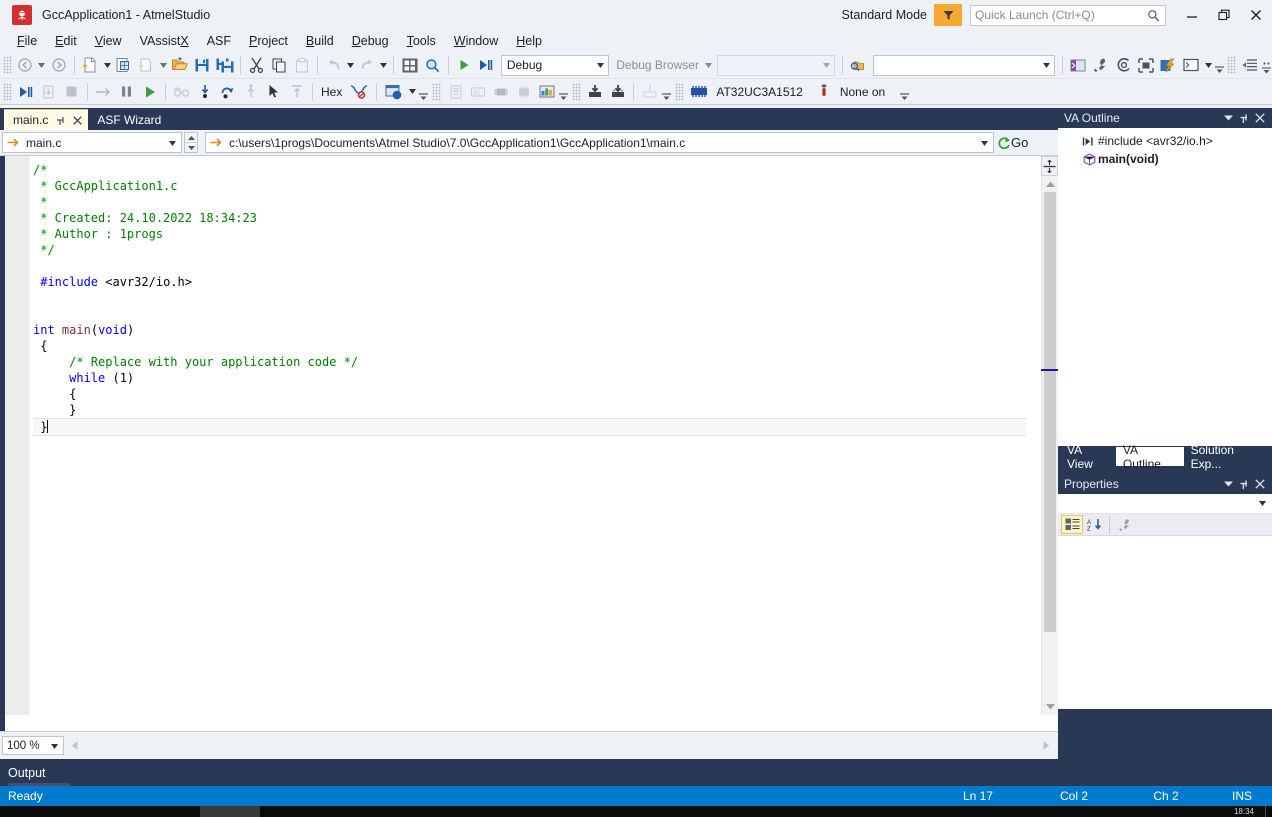 This screenshot has width=1272, height=817. I want to click on scroll-up-icon, so click(1050, 184).